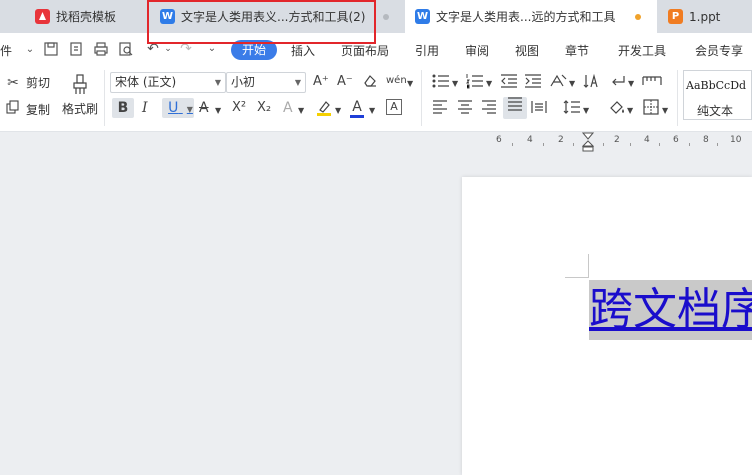 The height and width of the screenshot is (475, 752). Describe the element at coordinates (266, 82) in the screenshot. I see `font-size-select: 小初 ▼` at that location.